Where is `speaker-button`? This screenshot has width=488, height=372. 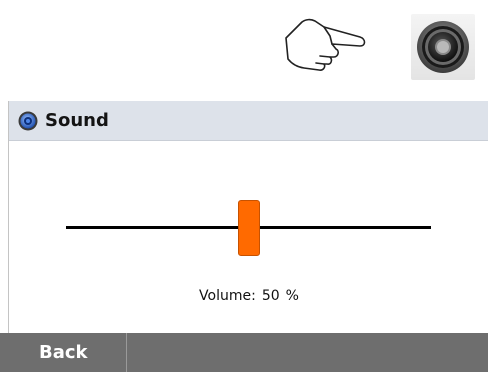
speaker-button is located at coordinates (443, 47).